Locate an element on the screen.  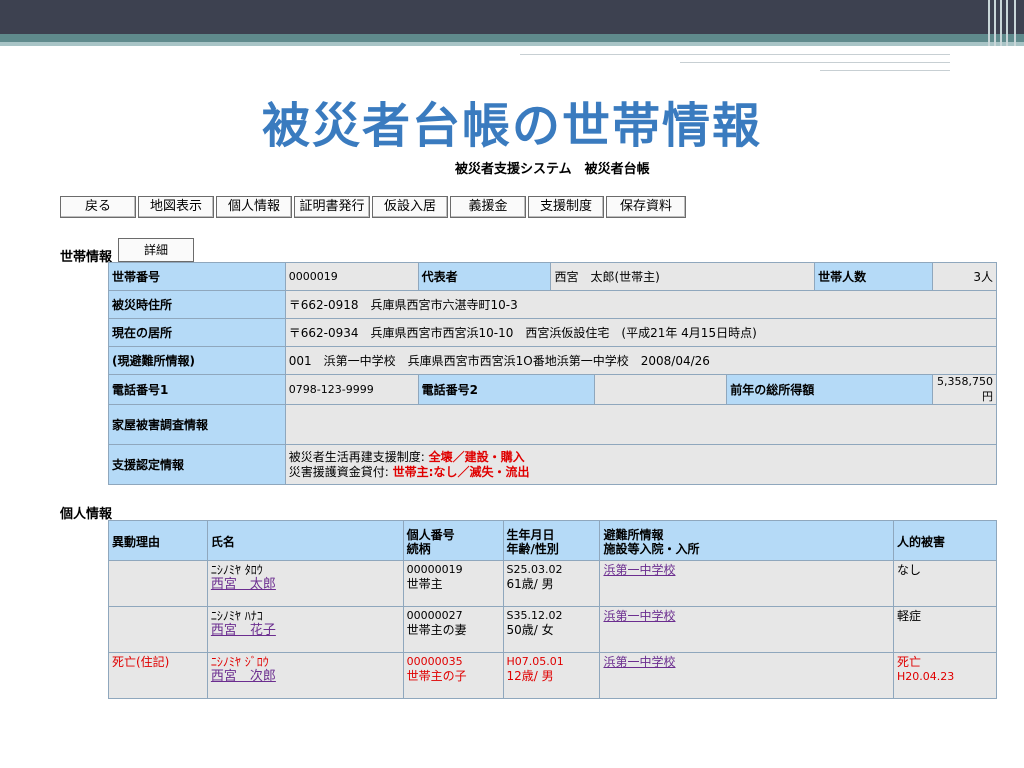
damage-date: H20.04.23 is located at coordinates (926, 676).